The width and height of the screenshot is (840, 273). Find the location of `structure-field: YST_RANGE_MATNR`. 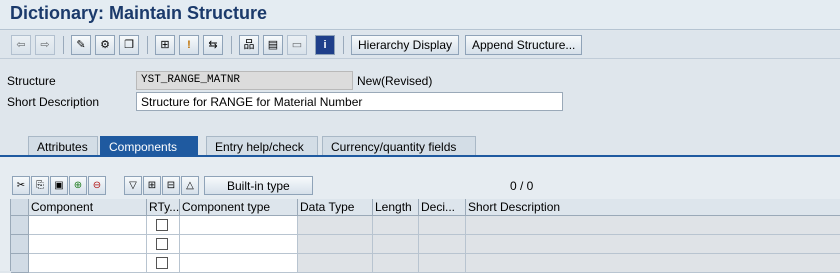

structure-field: YST_RANGE_MATNR is located at coordinates (244, 80).